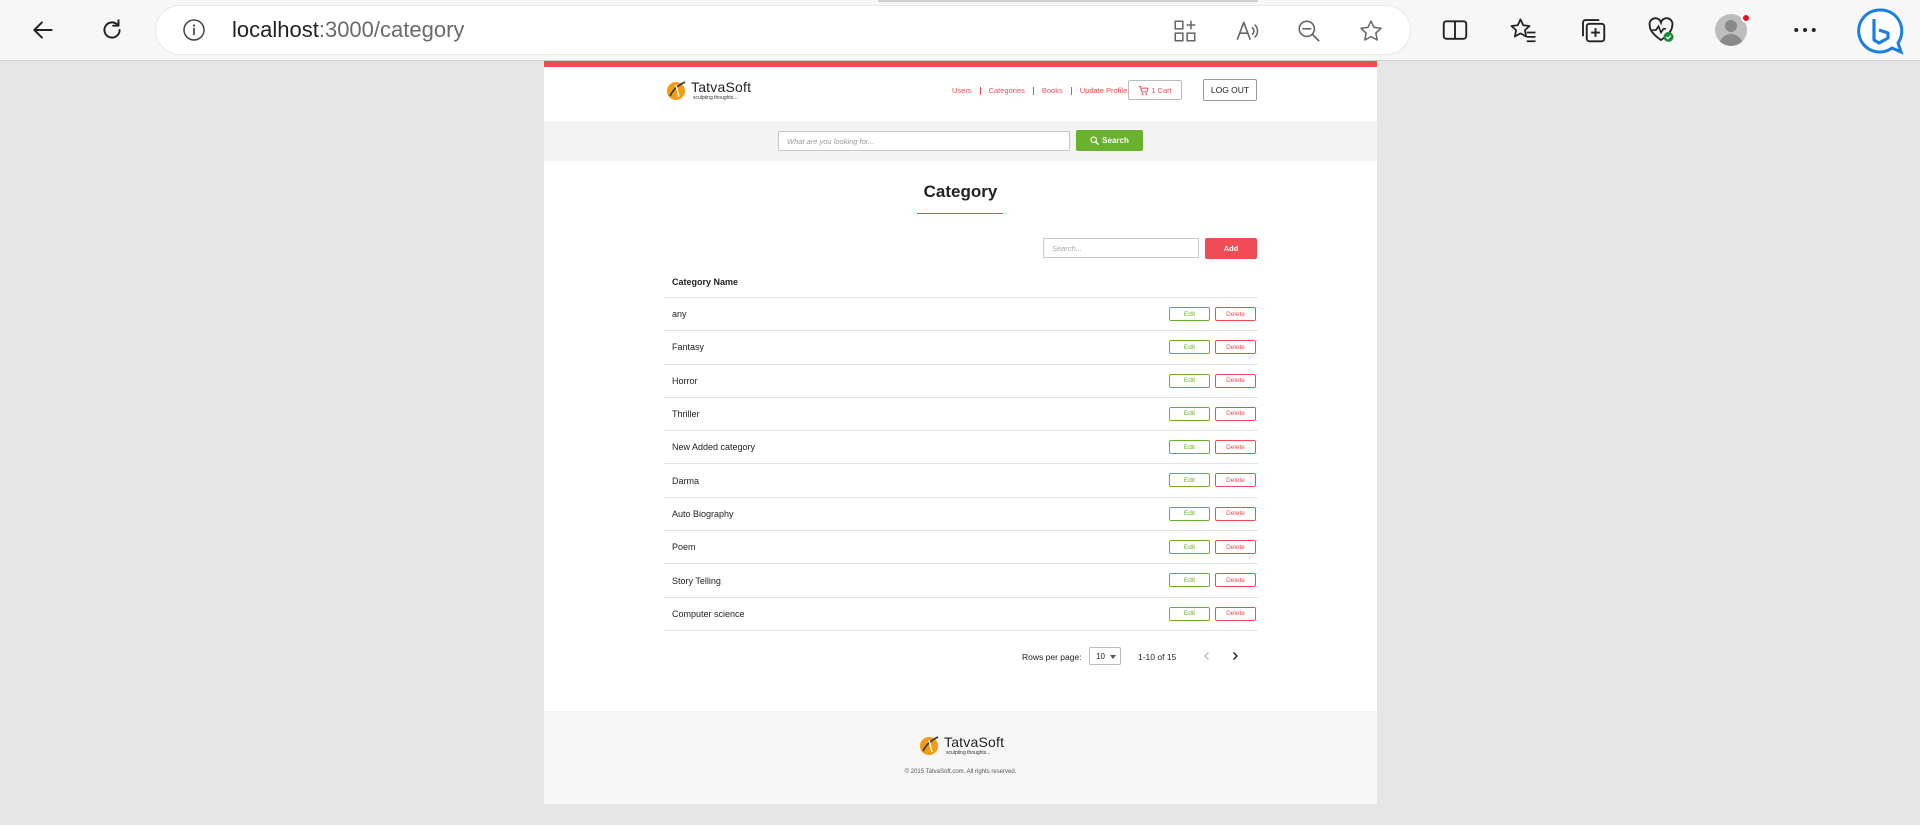  What do you see at coordinates (1094, 140) in the screenshot?
I see `search-icon` at bounding box center [1094, 140].